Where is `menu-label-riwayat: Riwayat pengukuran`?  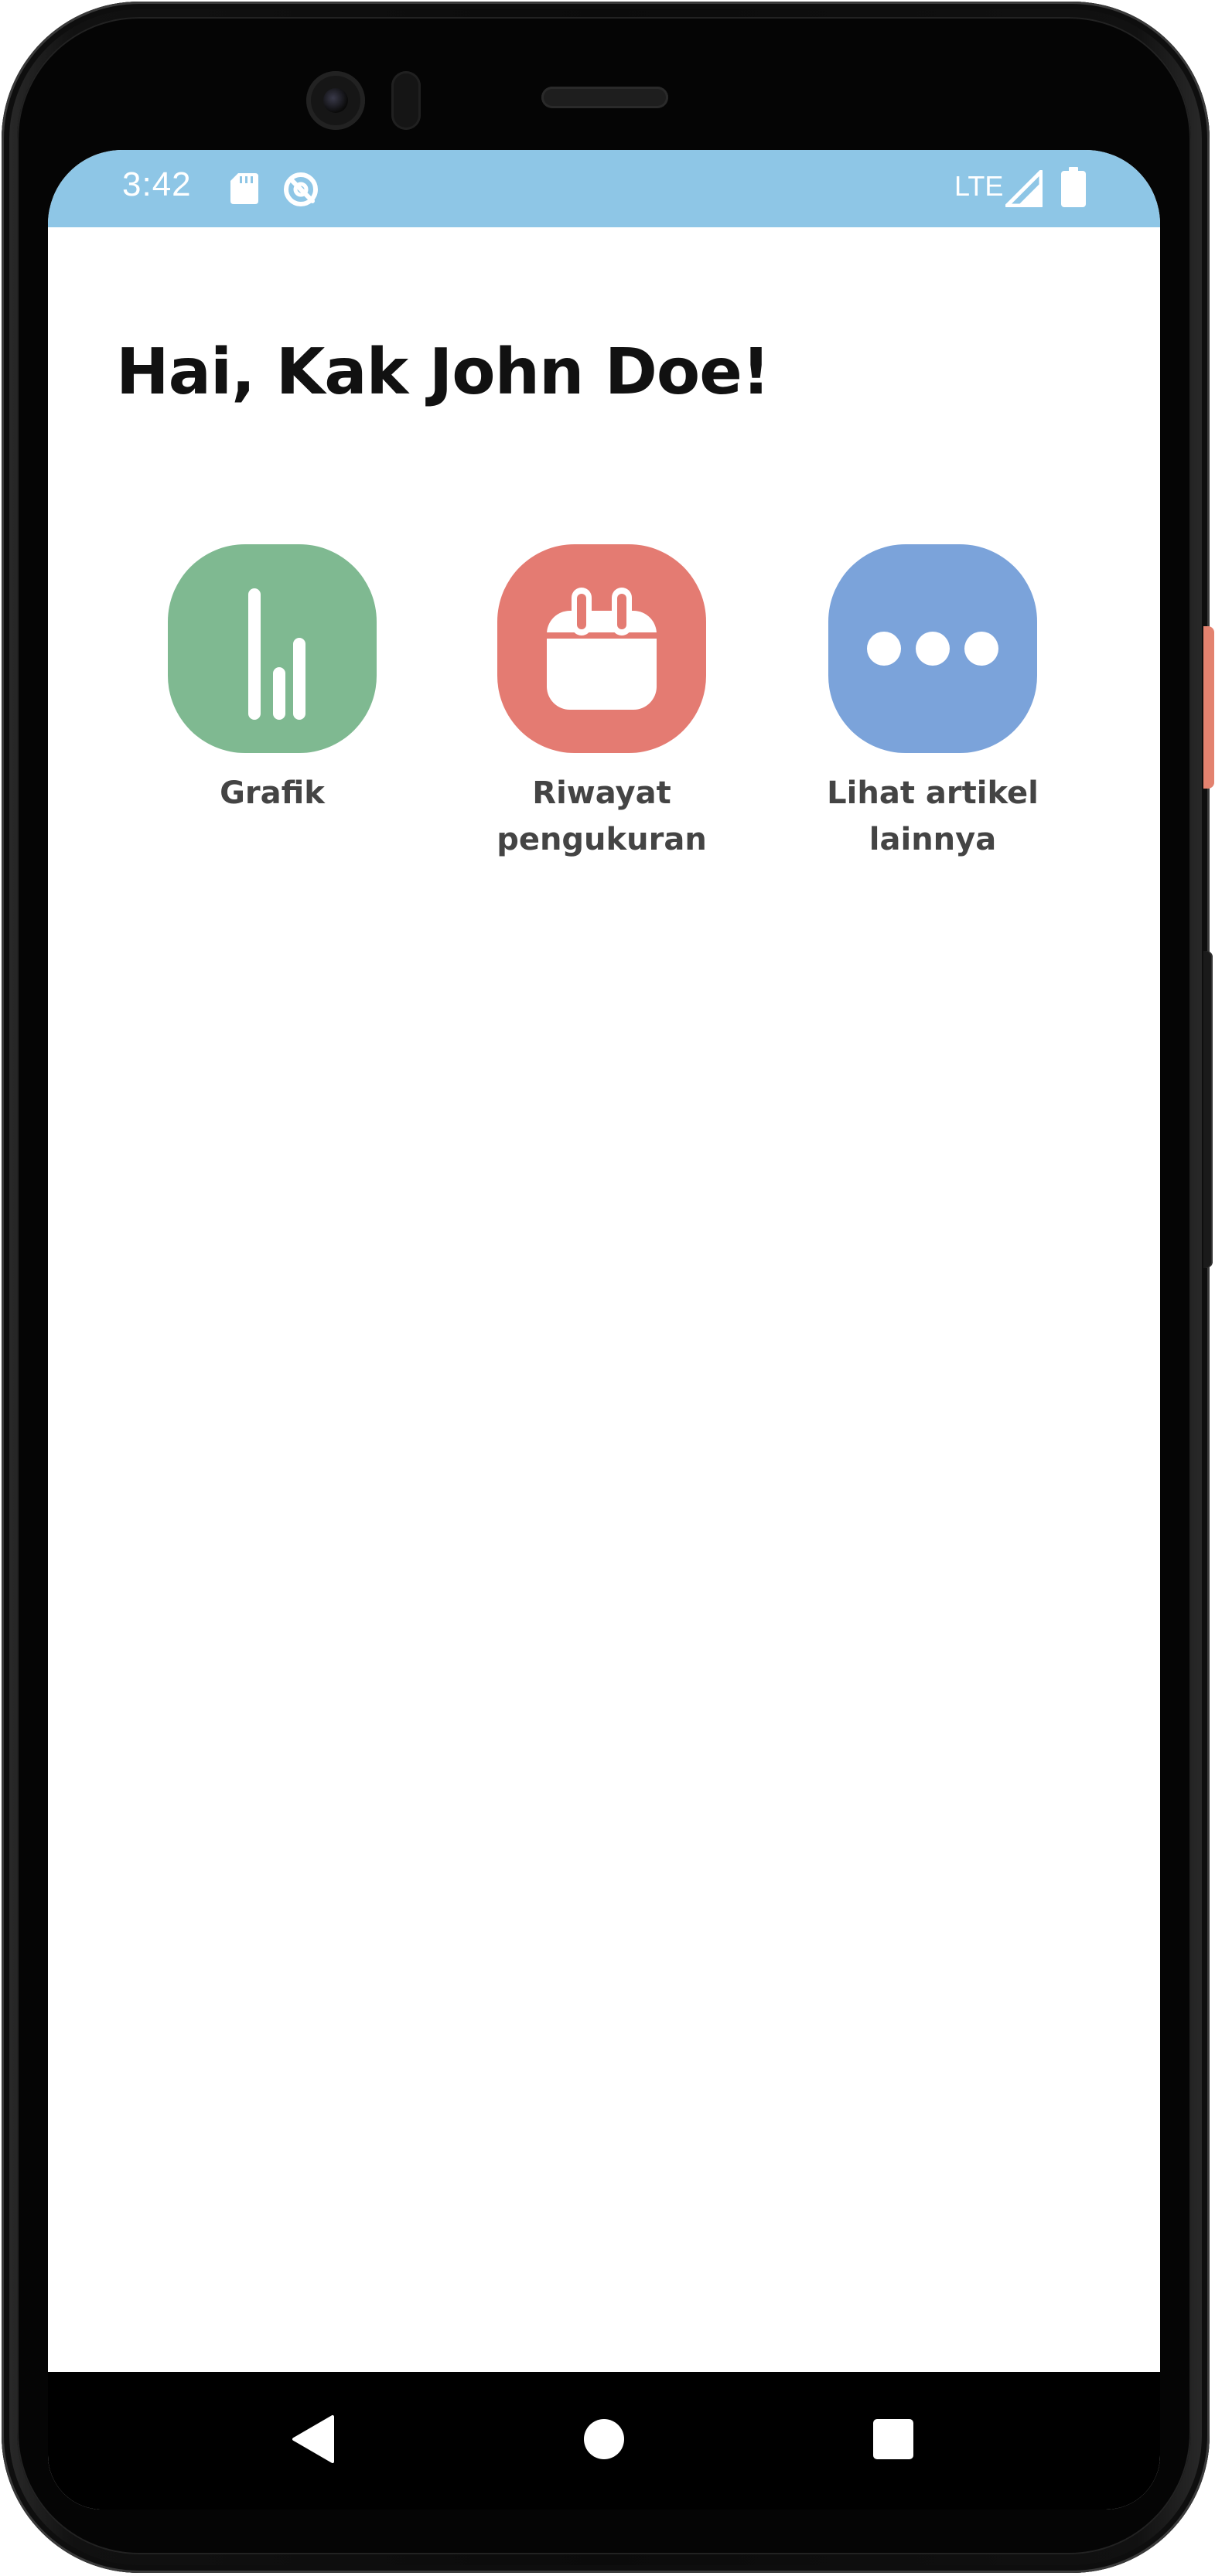 menu-label-riwayat: Riwayat pengukuran is located at coordinates (602, 816).